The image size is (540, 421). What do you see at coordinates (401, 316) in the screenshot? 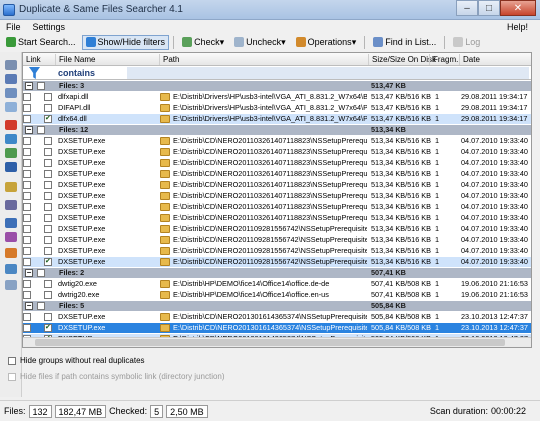
I see `file-size: 505,84 KB/508 KB` at bounding box center [401, 316].